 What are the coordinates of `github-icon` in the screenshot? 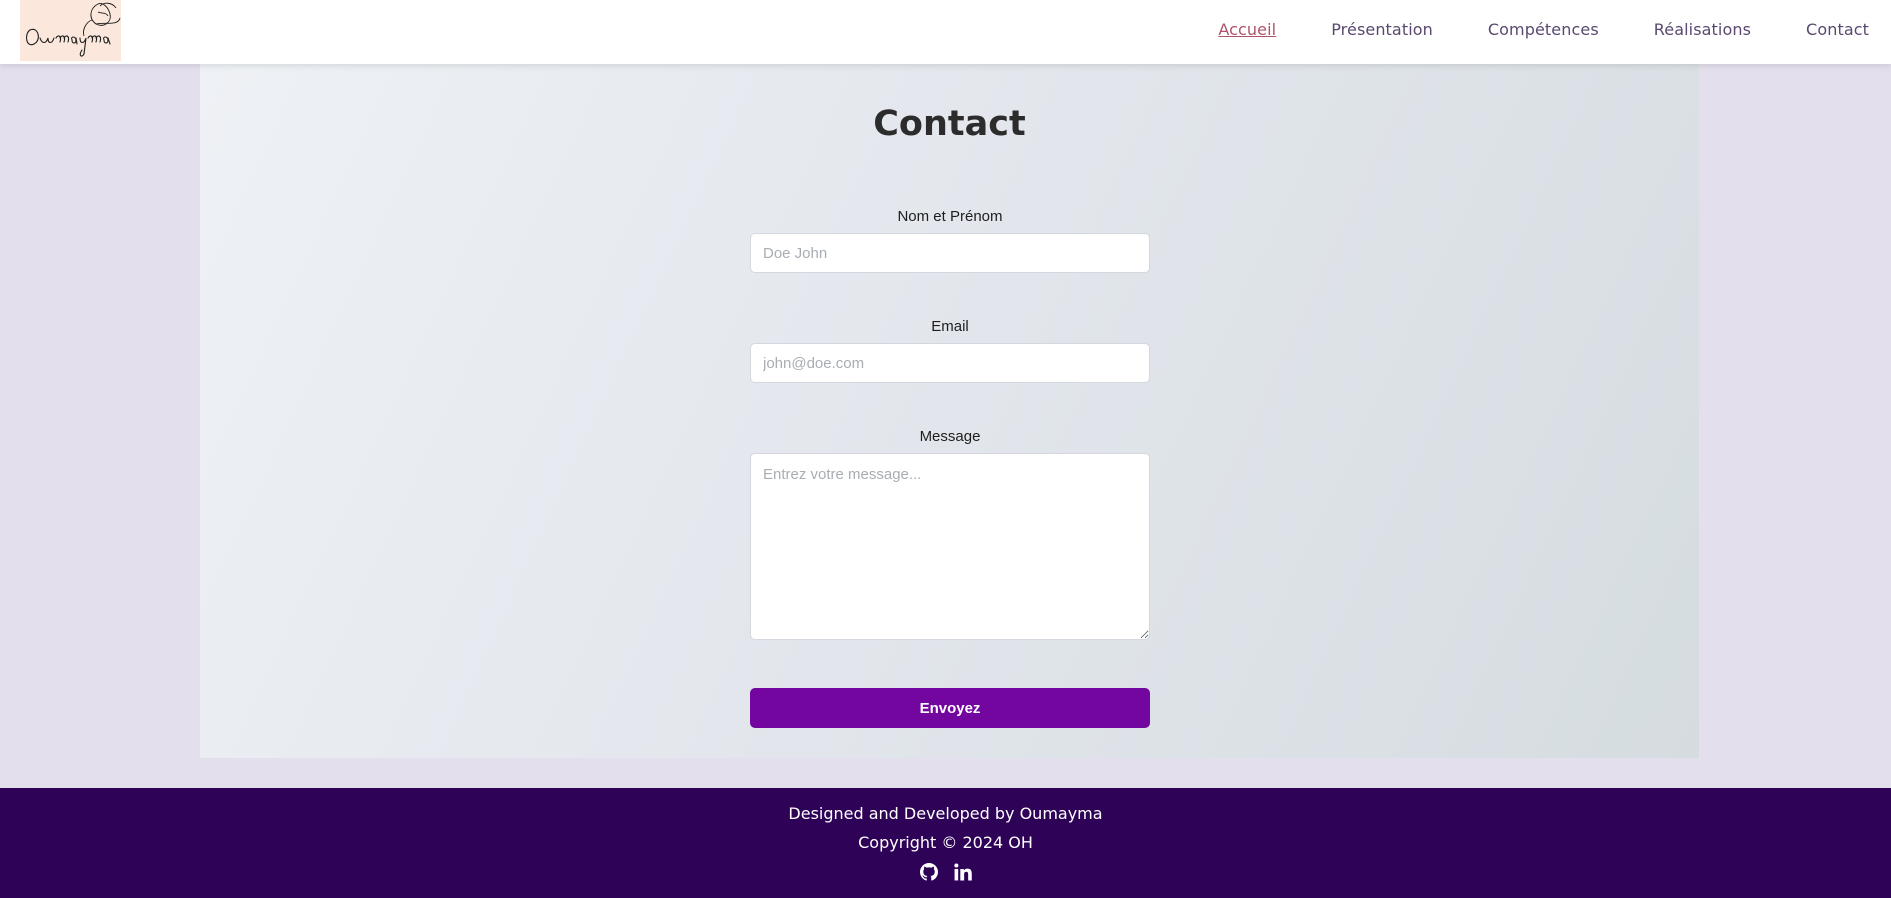 It's located at (928, 872).